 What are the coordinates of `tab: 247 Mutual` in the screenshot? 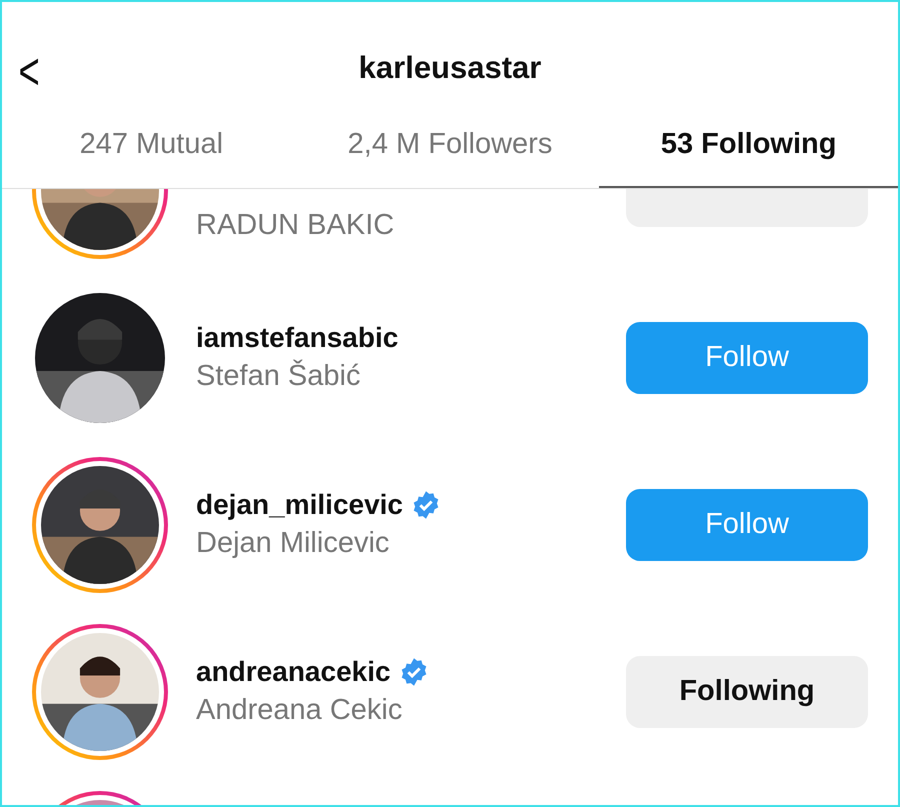 It's located at (151, 145).